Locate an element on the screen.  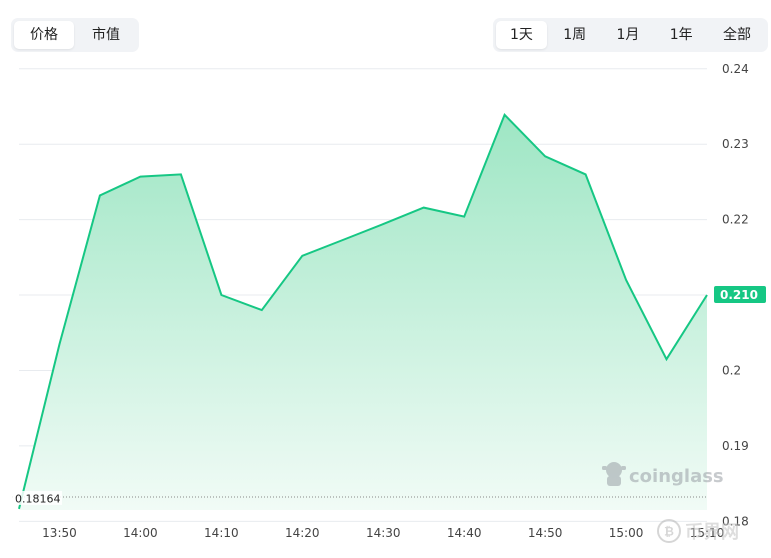
x-tick-label: 15:00 is located at coordinates (626, 533).